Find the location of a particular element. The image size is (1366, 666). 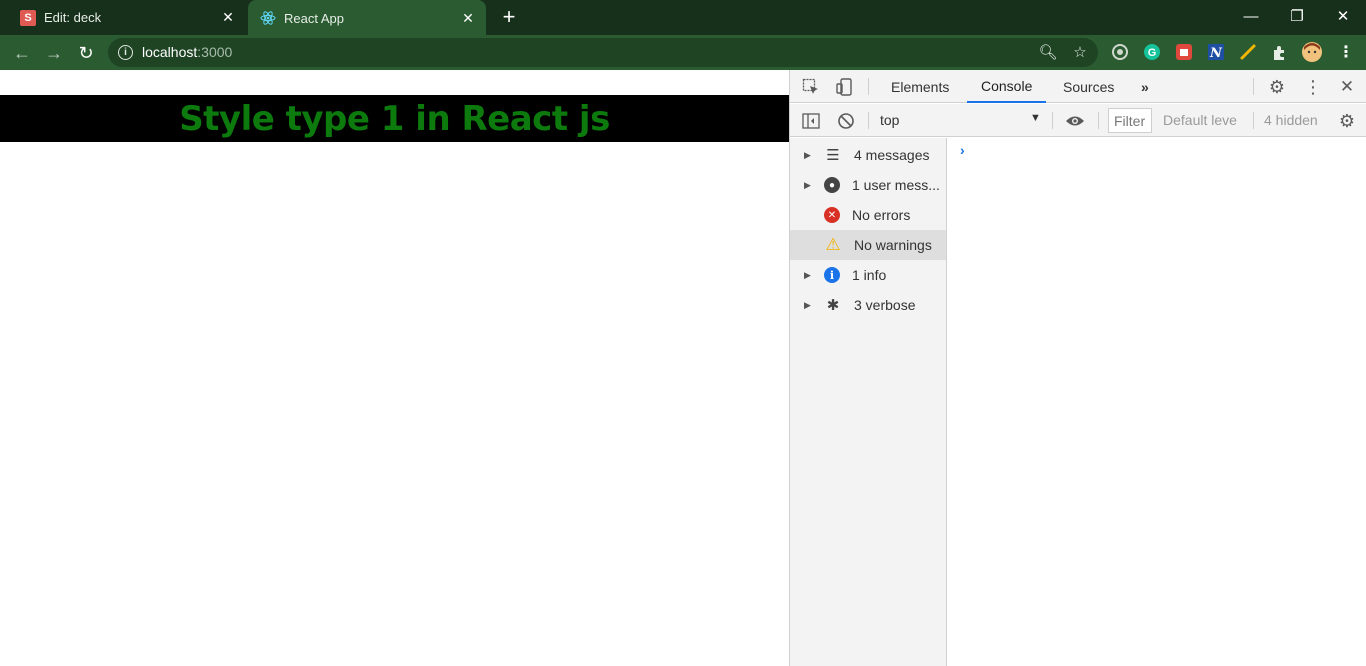

restore-icon: ❐ is located at coordinates (1297, 16).